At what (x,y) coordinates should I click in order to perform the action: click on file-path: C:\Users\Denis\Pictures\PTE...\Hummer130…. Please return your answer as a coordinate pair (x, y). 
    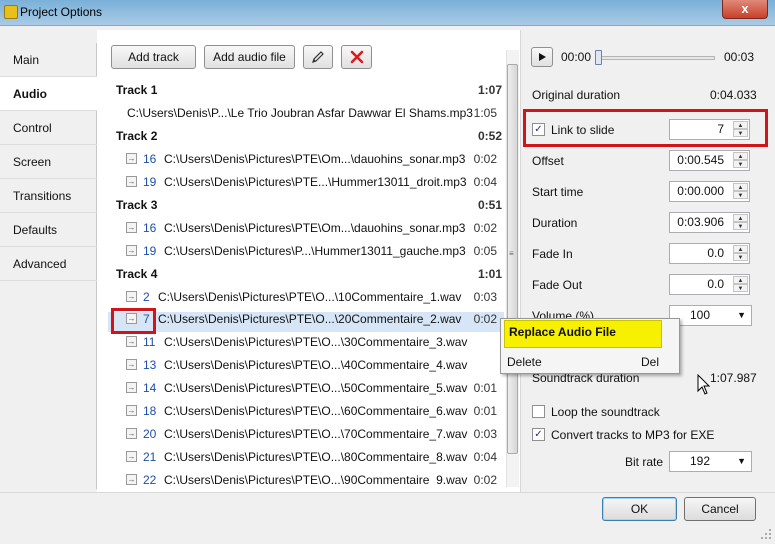
    Looking at the image, I should click on (315, 182).